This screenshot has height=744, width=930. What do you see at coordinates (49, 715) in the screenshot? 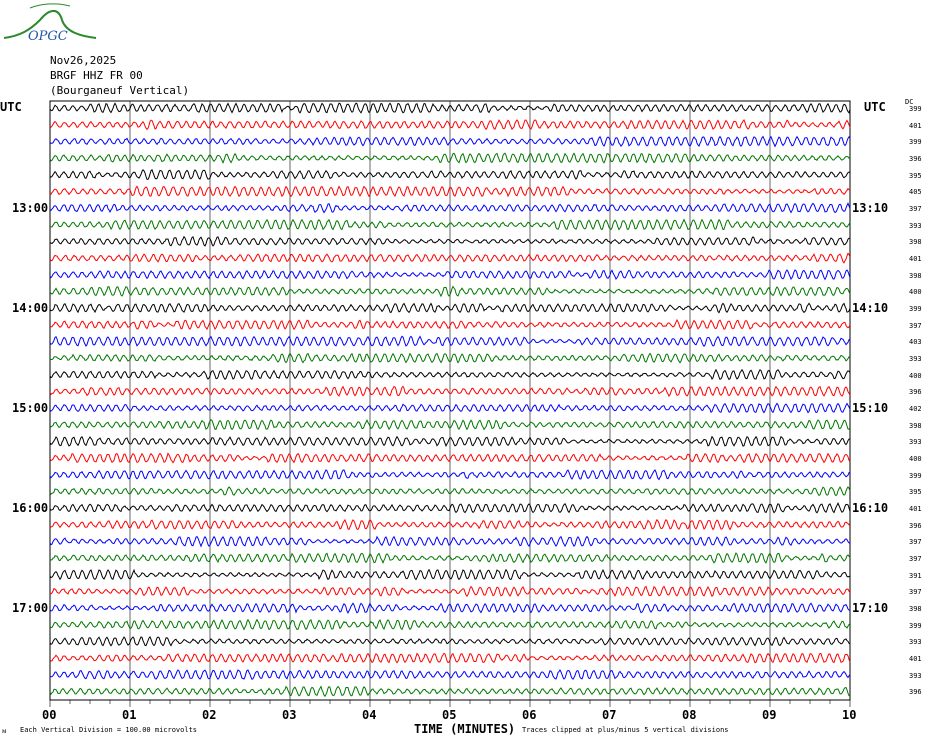
I see `x-tick-label: 00` at bounding box center [49, 715].